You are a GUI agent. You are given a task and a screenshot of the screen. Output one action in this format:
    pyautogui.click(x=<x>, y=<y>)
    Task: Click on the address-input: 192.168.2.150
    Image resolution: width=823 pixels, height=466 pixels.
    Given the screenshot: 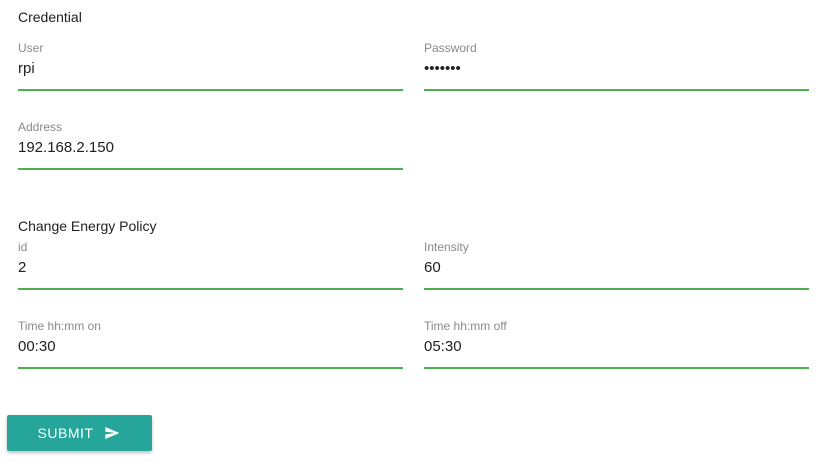 What is the action you would take?
    pyautogui.click(x=210, y=150)
    